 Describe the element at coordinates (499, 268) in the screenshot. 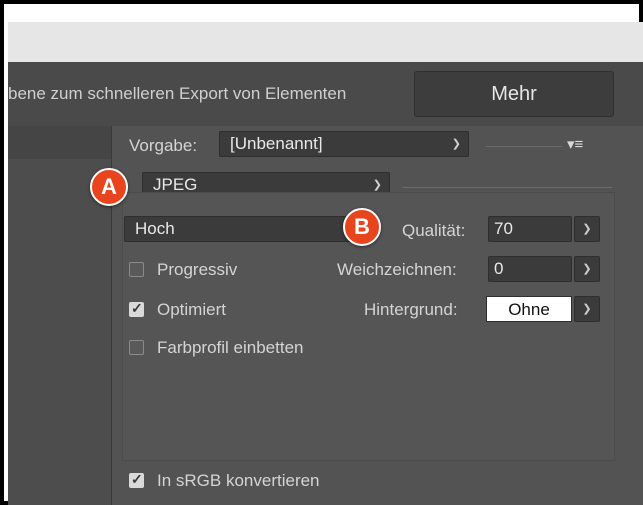

I see `blur-value: 0` at that location.